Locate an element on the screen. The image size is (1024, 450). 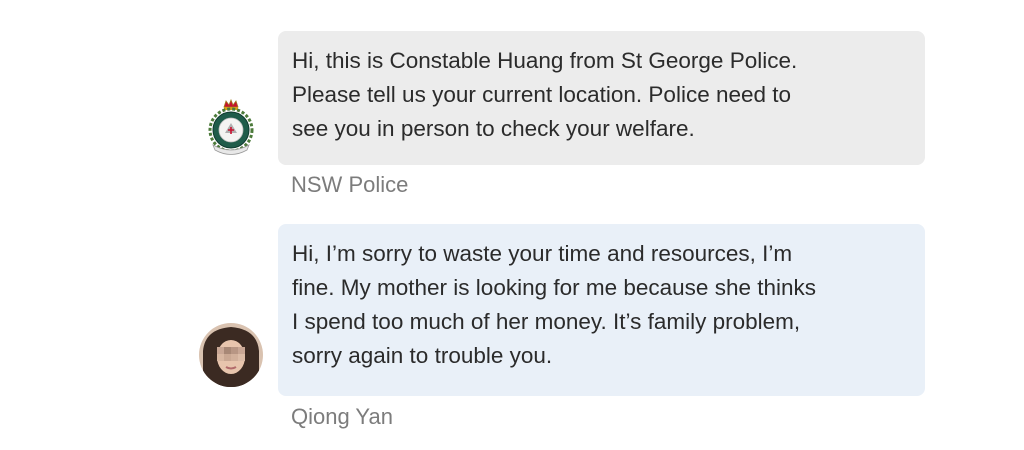
user-photo-avatar is located at coordinates (231, 355).